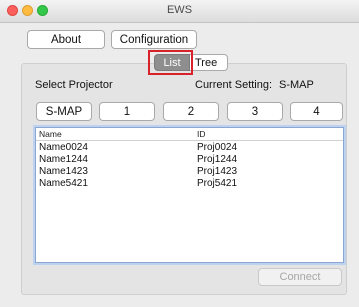 This screenshot has width=359, height=307. I want to click on projector-button-4: 4, so click(316, 111).